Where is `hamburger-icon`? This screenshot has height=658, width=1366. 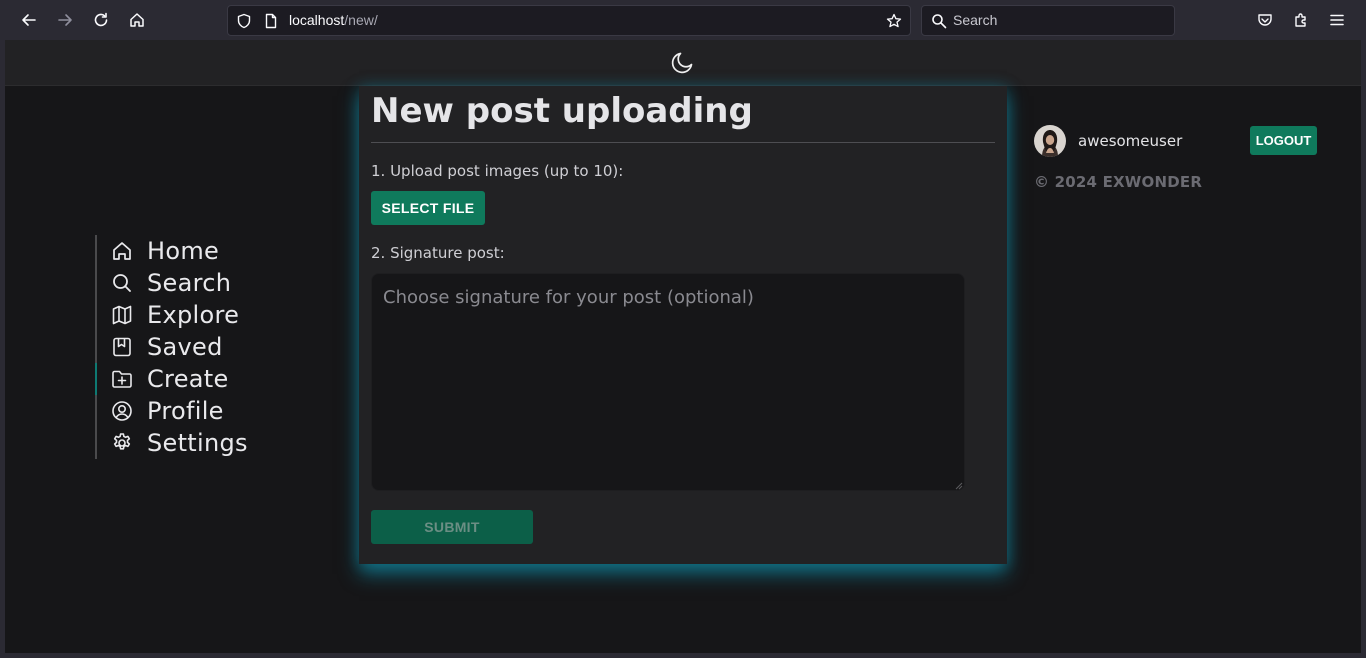 hamburger-icon is located at coordinates (1337, 20).